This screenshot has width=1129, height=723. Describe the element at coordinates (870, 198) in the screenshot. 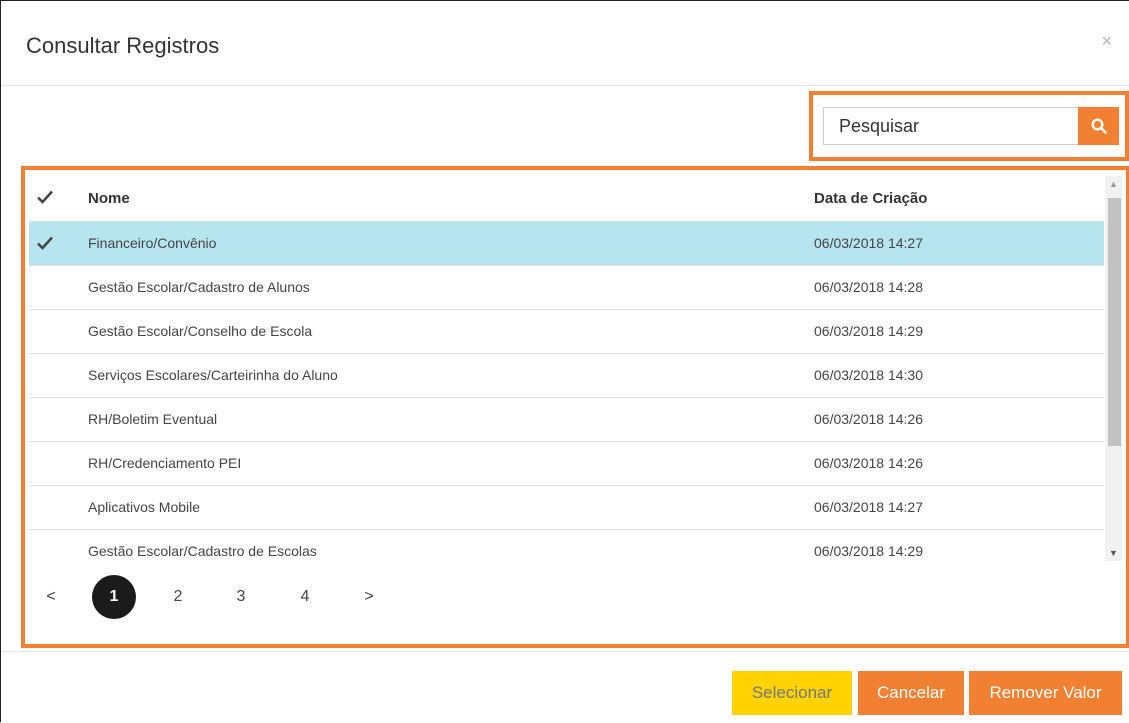

I see `column-header-date: Data de Criação` at that location.